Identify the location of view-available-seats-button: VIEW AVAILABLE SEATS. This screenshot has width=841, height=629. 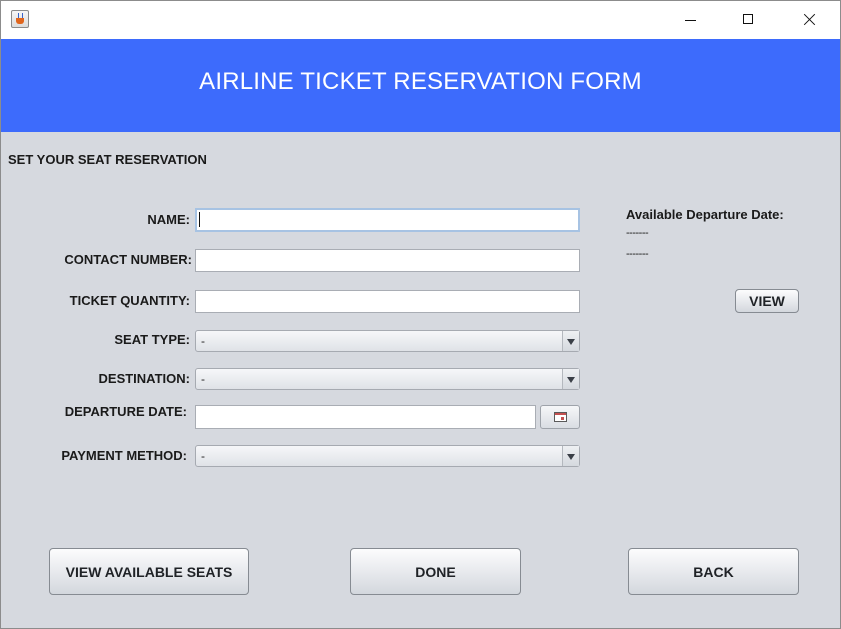
(149, 571).